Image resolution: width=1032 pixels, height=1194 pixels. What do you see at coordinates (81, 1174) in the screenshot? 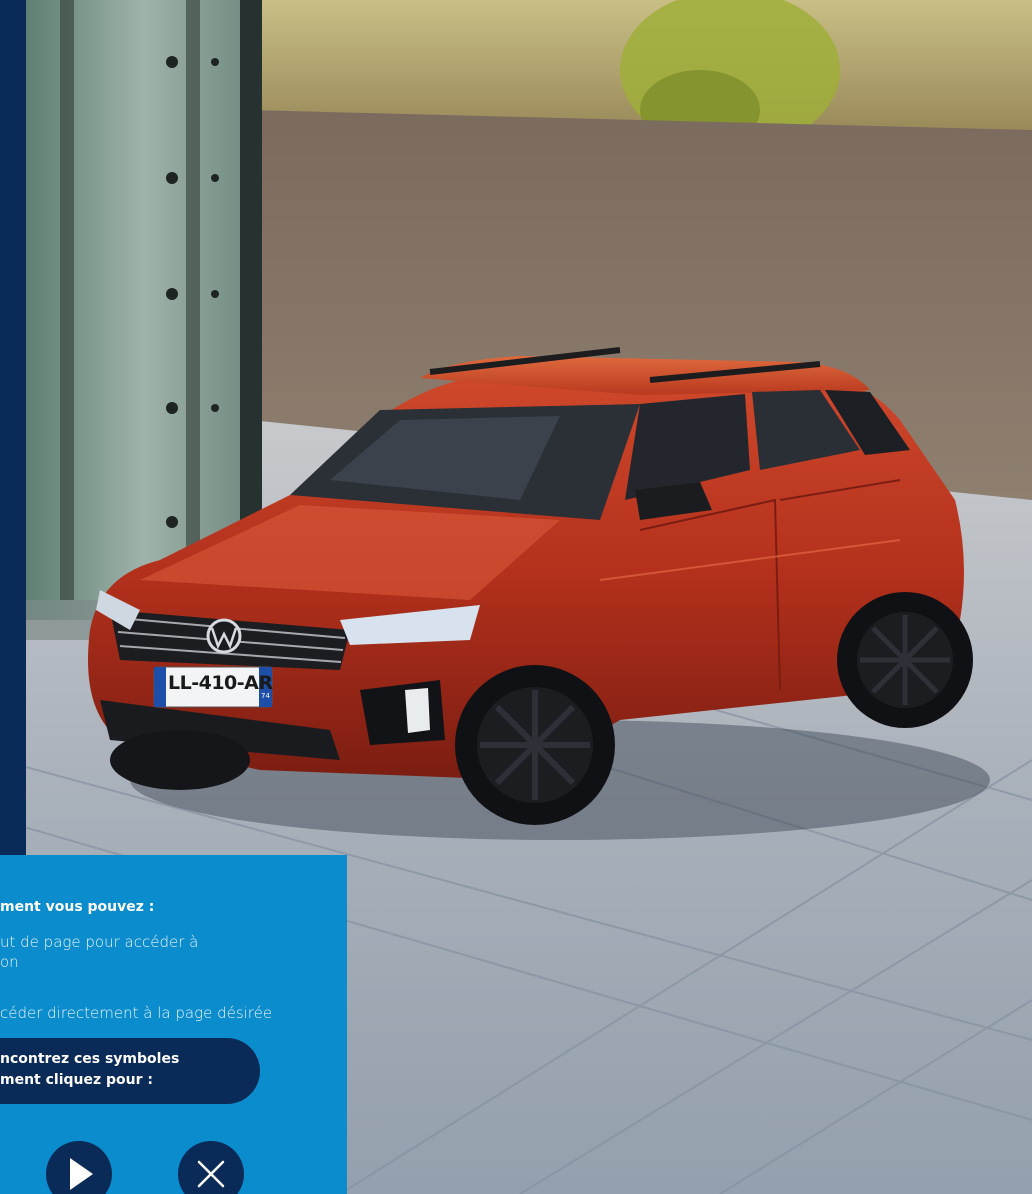
I see `play-icon` at bounding box center [81, 1174].